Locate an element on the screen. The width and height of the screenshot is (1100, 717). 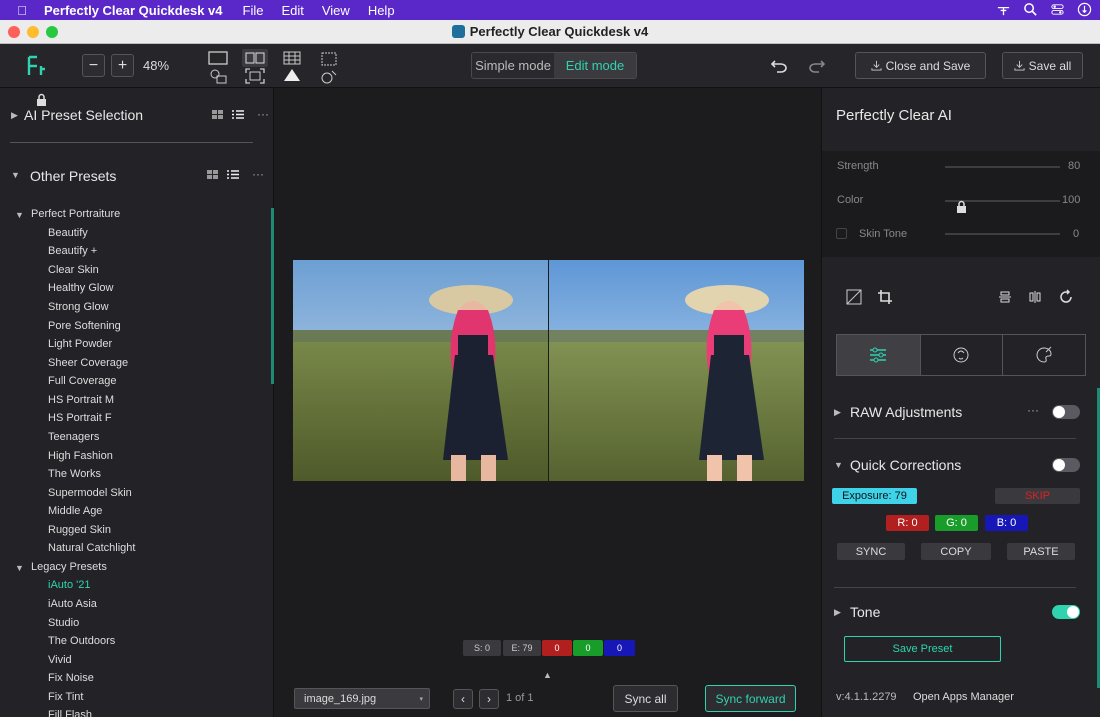
menu-edit: Edit is located at coordinates (292, 10).